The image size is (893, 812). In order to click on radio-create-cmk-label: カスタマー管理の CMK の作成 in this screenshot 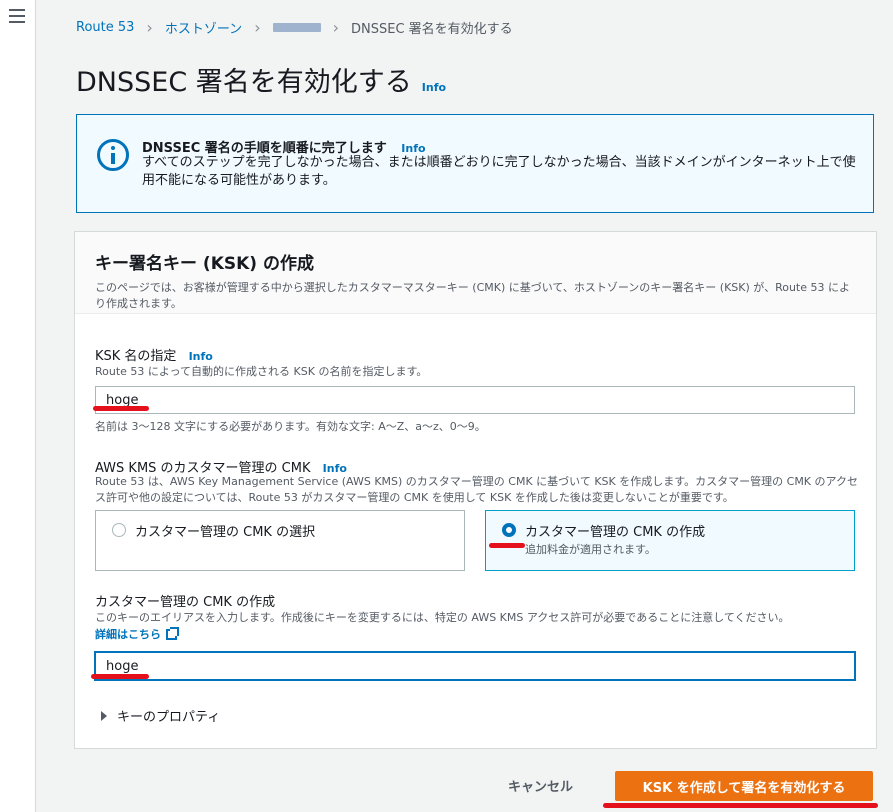, I will do `click(615, 532)`.